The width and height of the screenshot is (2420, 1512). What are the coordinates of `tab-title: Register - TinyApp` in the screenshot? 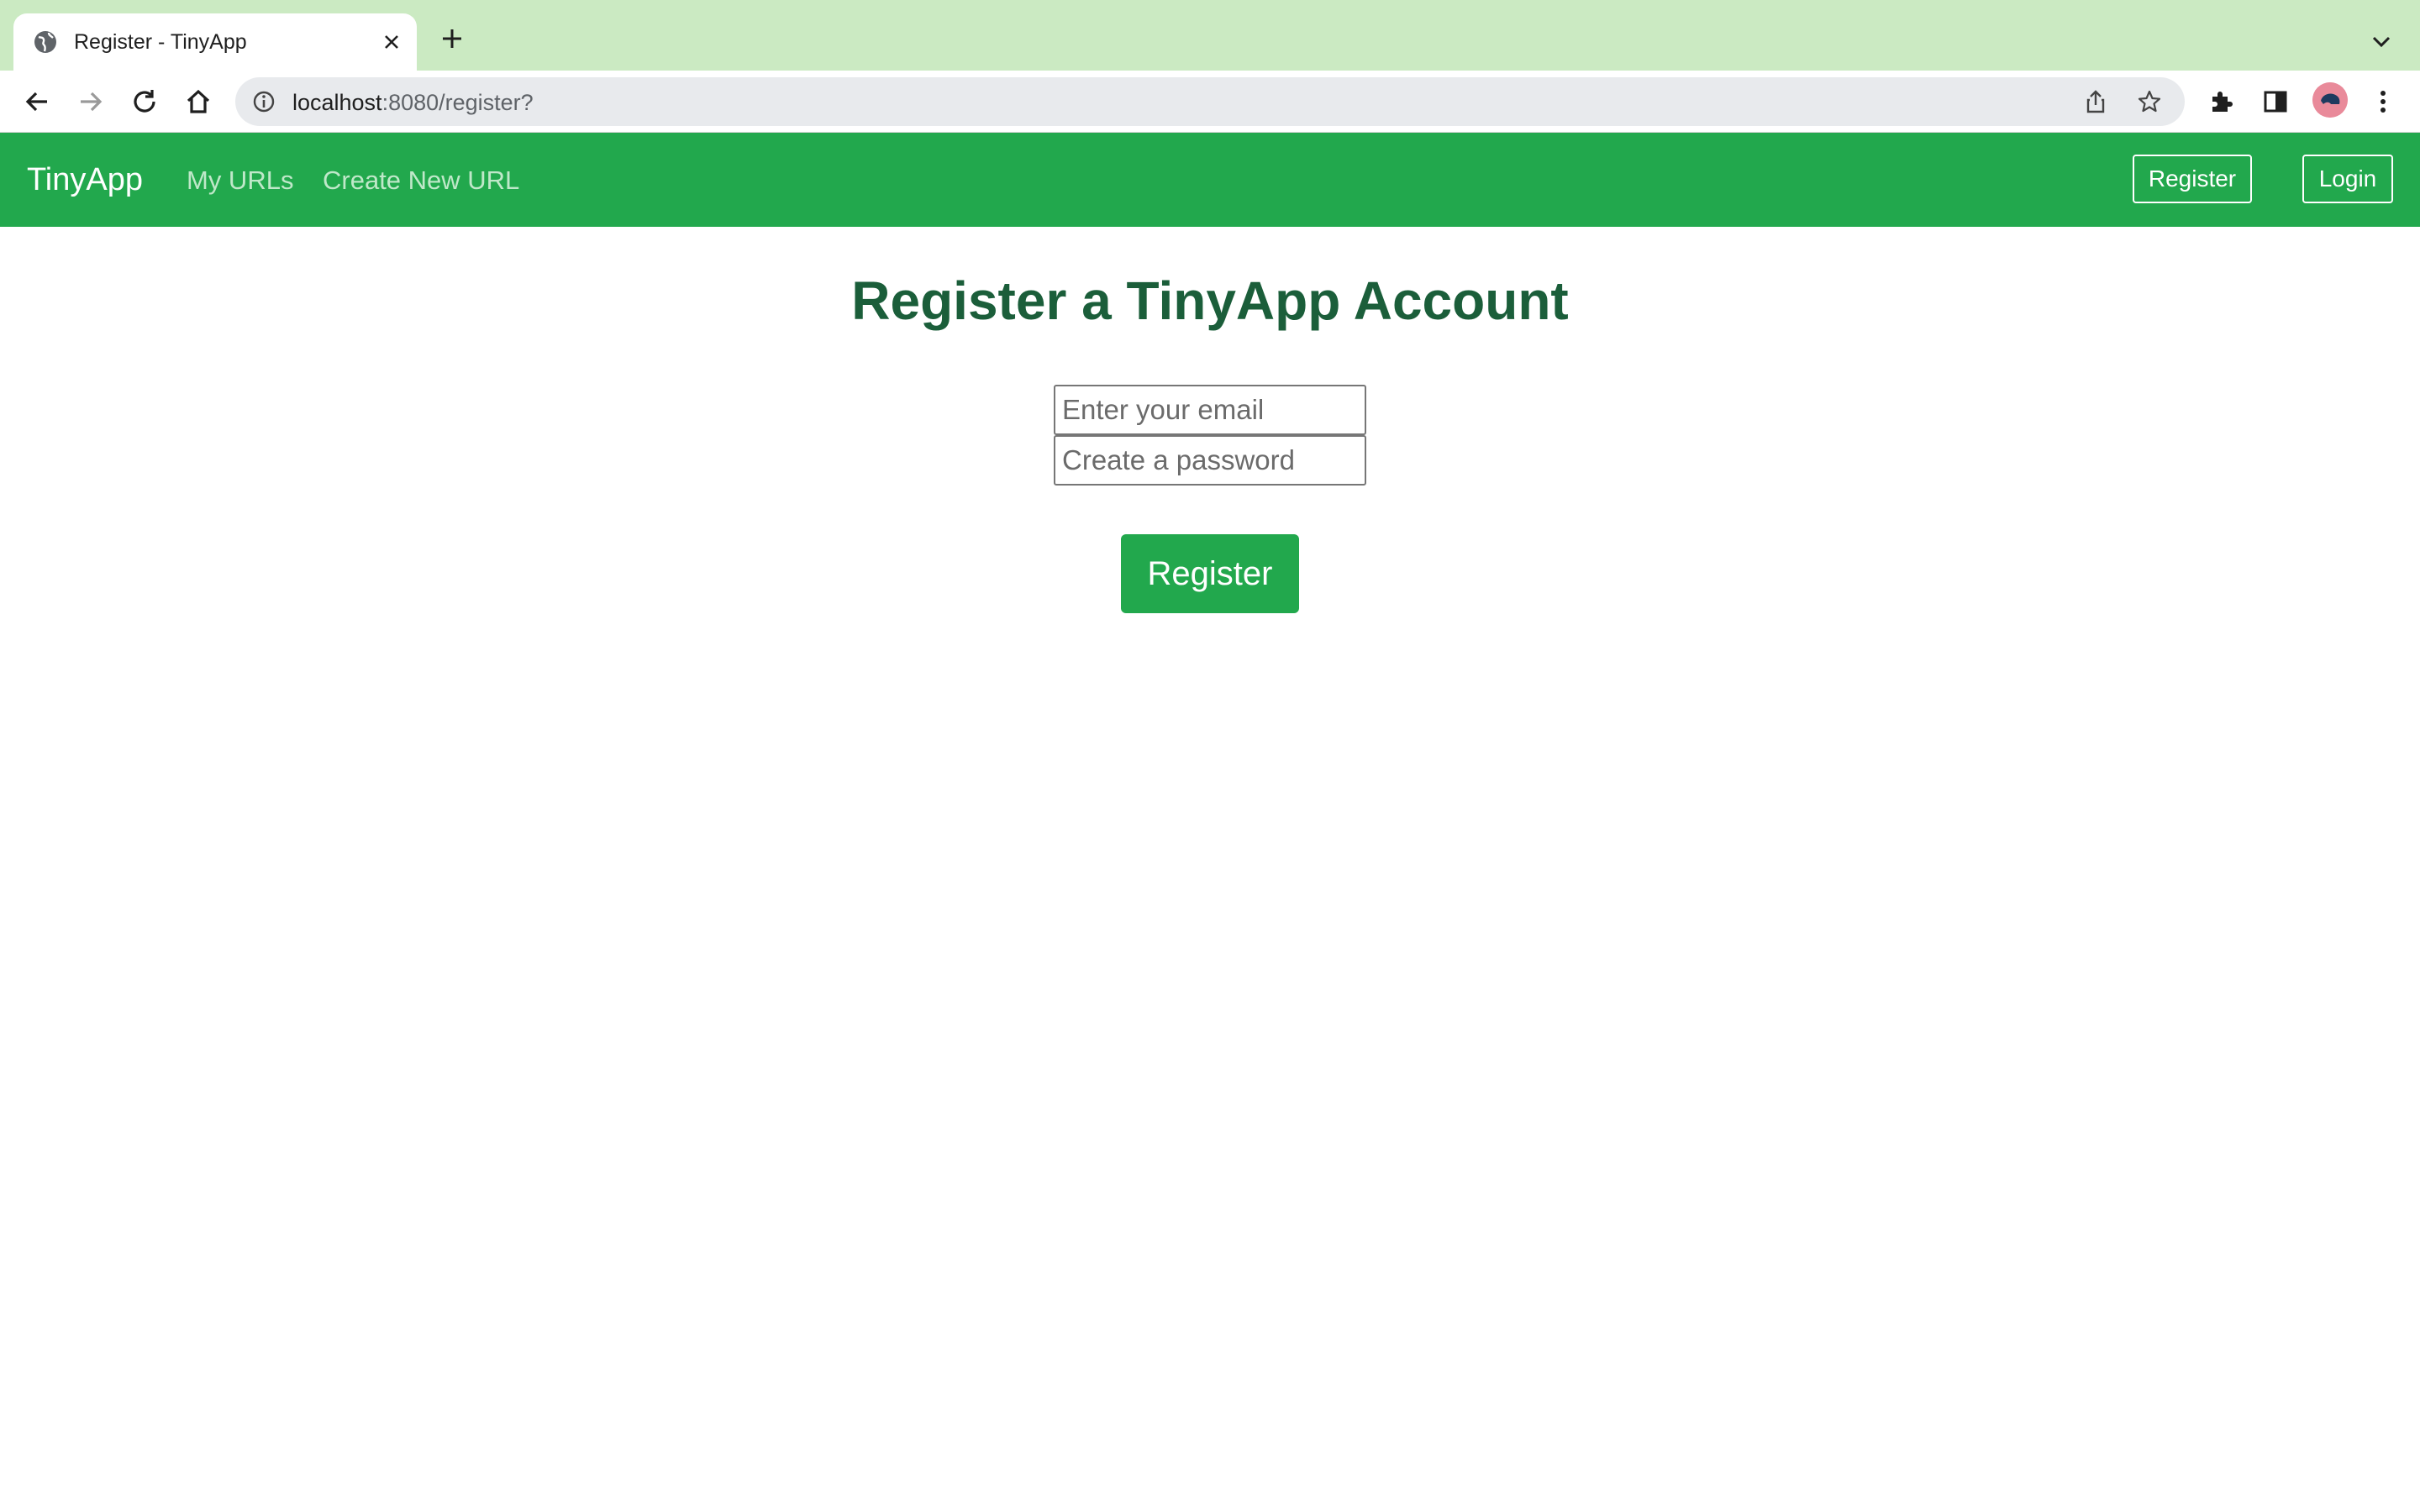 It's located at (161, 42).